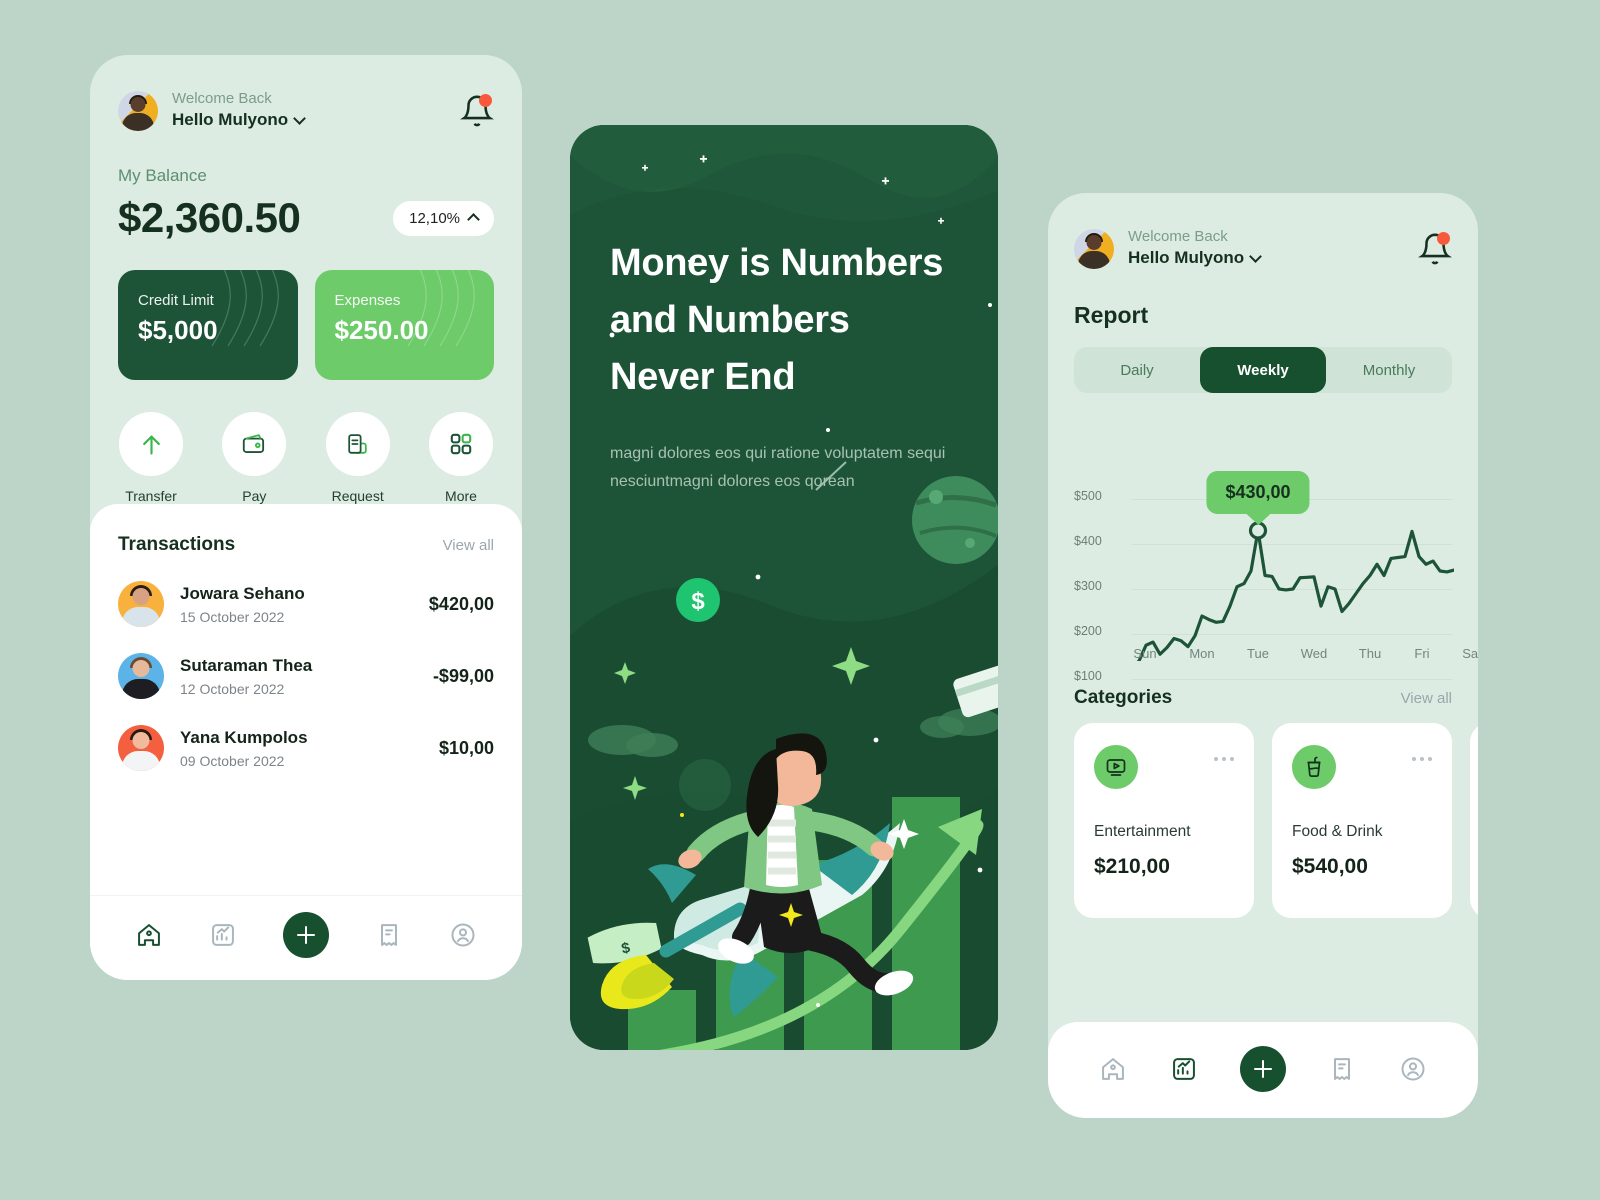 The image size is (1600, 1200). What do you see at coordinates (232, 616) in the screenshot?
I see `transaction-date: 15 October 2022` at bounding box center [232, 616].